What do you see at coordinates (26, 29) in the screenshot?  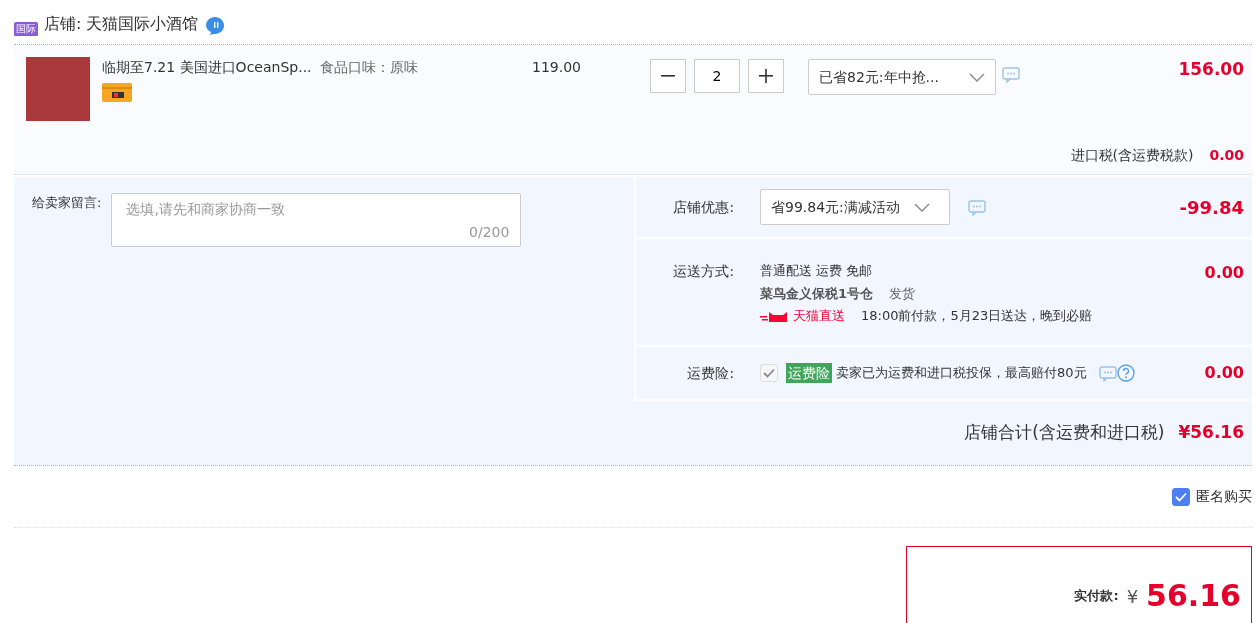 I see `store-badge: 国际` at bounding box center [26, 29].